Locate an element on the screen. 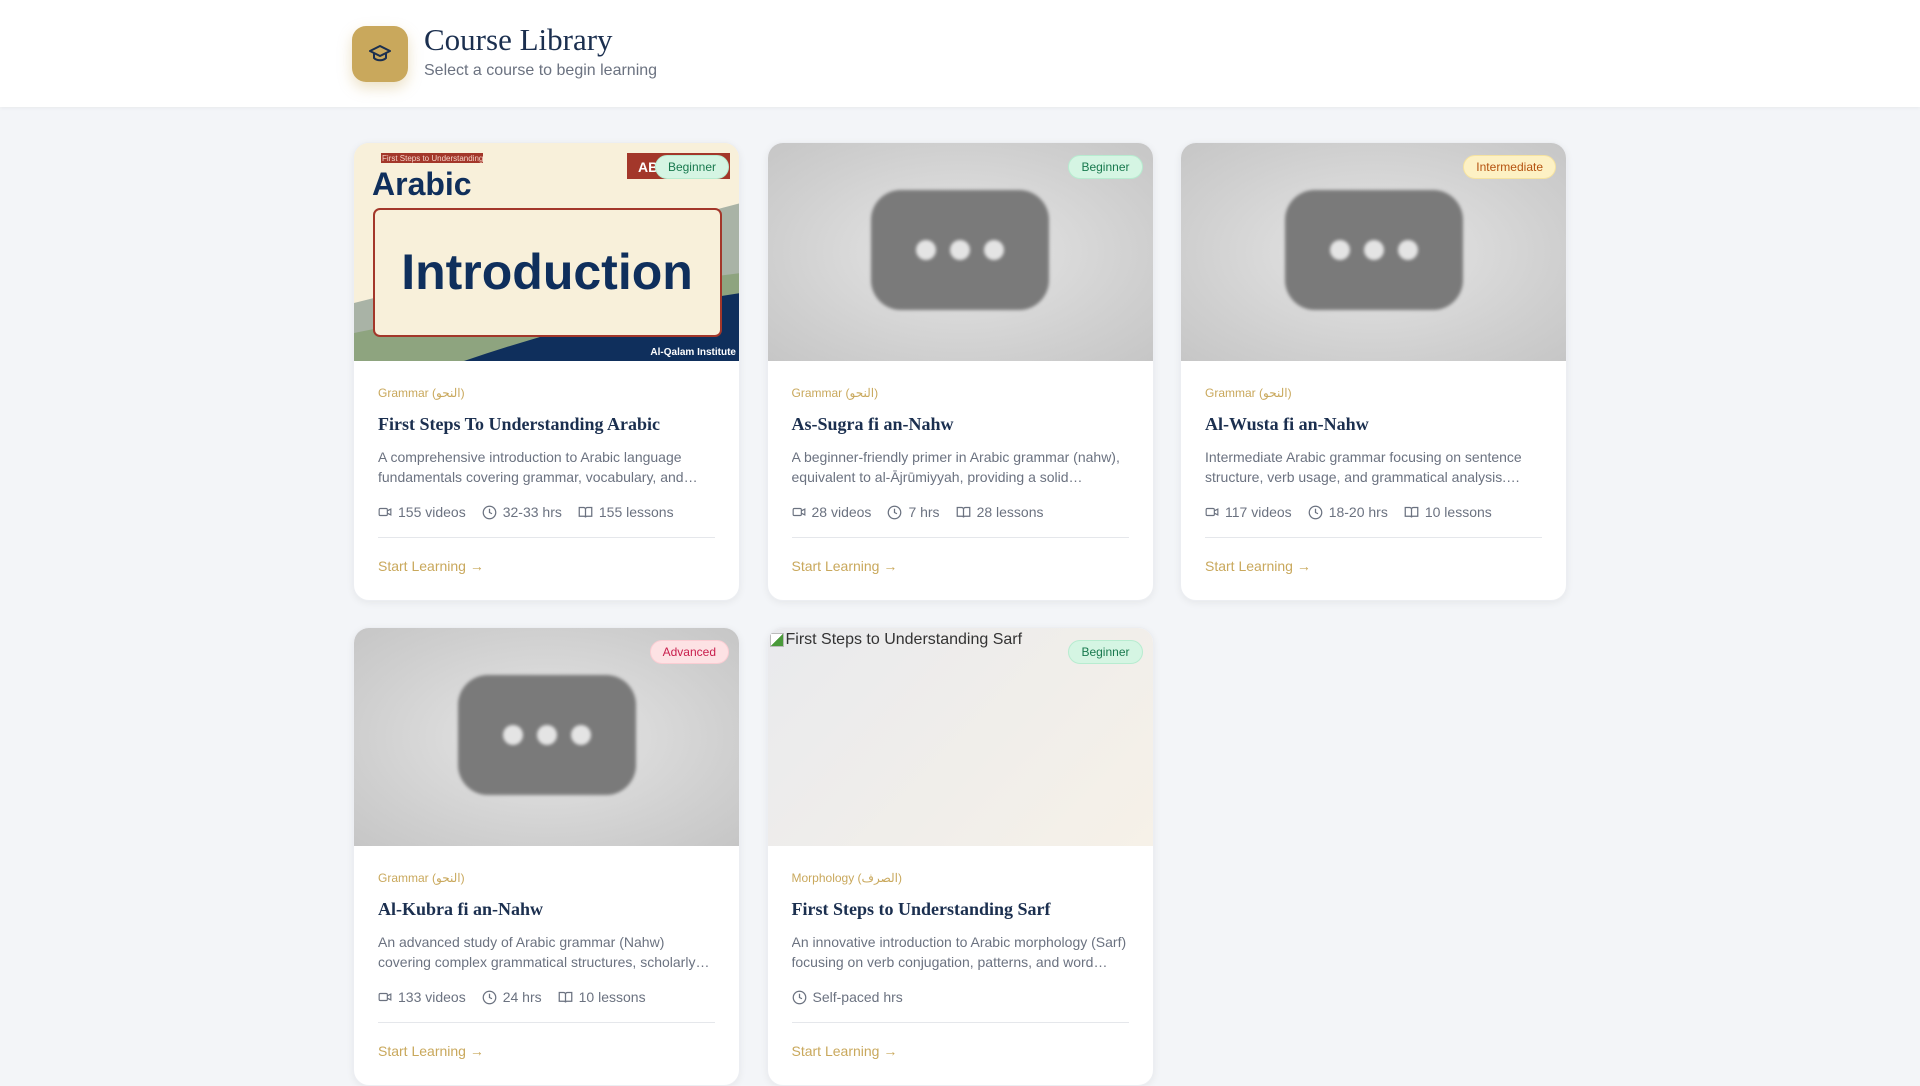 The width and height of the screenshot is (1920, 1086). course-meta: 28 videos 7 hrs 28 lessons is located at coordinates (960, 512).